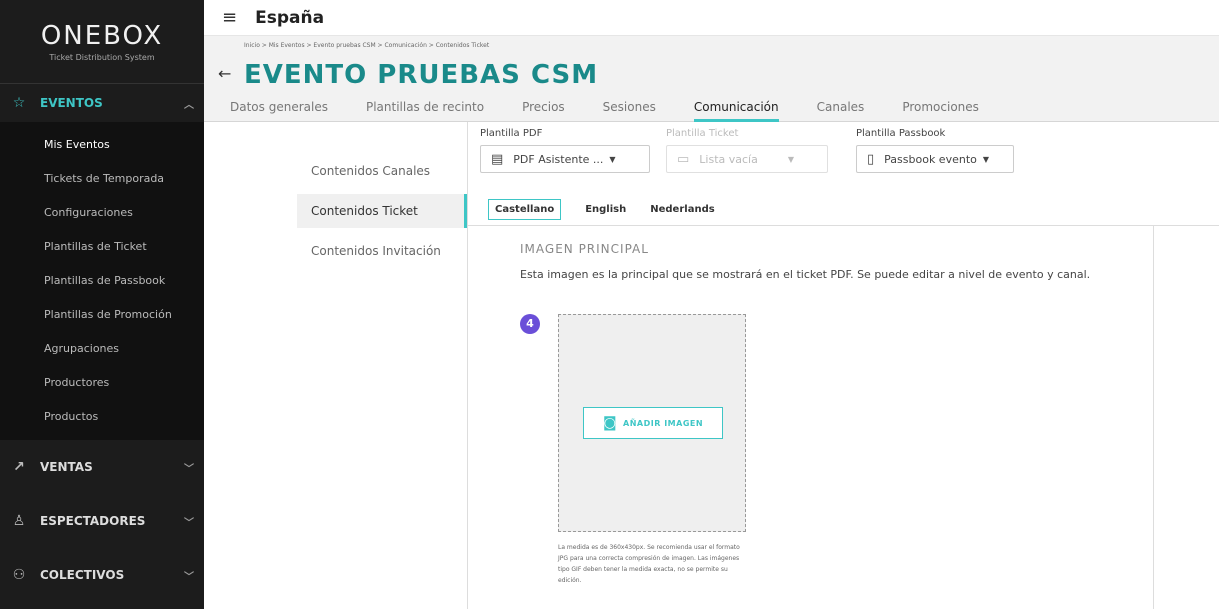 This screenshot has height=609, width=1219. I want to click on logo: ONEBOX Ticket Distribution System, so click(102, 42).